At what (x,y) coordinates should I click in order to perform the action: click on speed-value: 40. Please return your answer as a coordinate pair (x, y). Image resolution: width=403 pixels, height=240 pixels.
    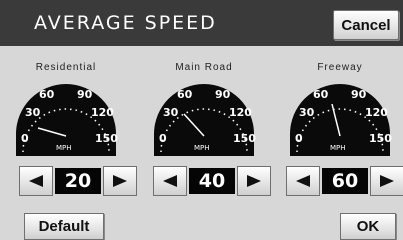
    Looking at the image, I should click on (212, 181).